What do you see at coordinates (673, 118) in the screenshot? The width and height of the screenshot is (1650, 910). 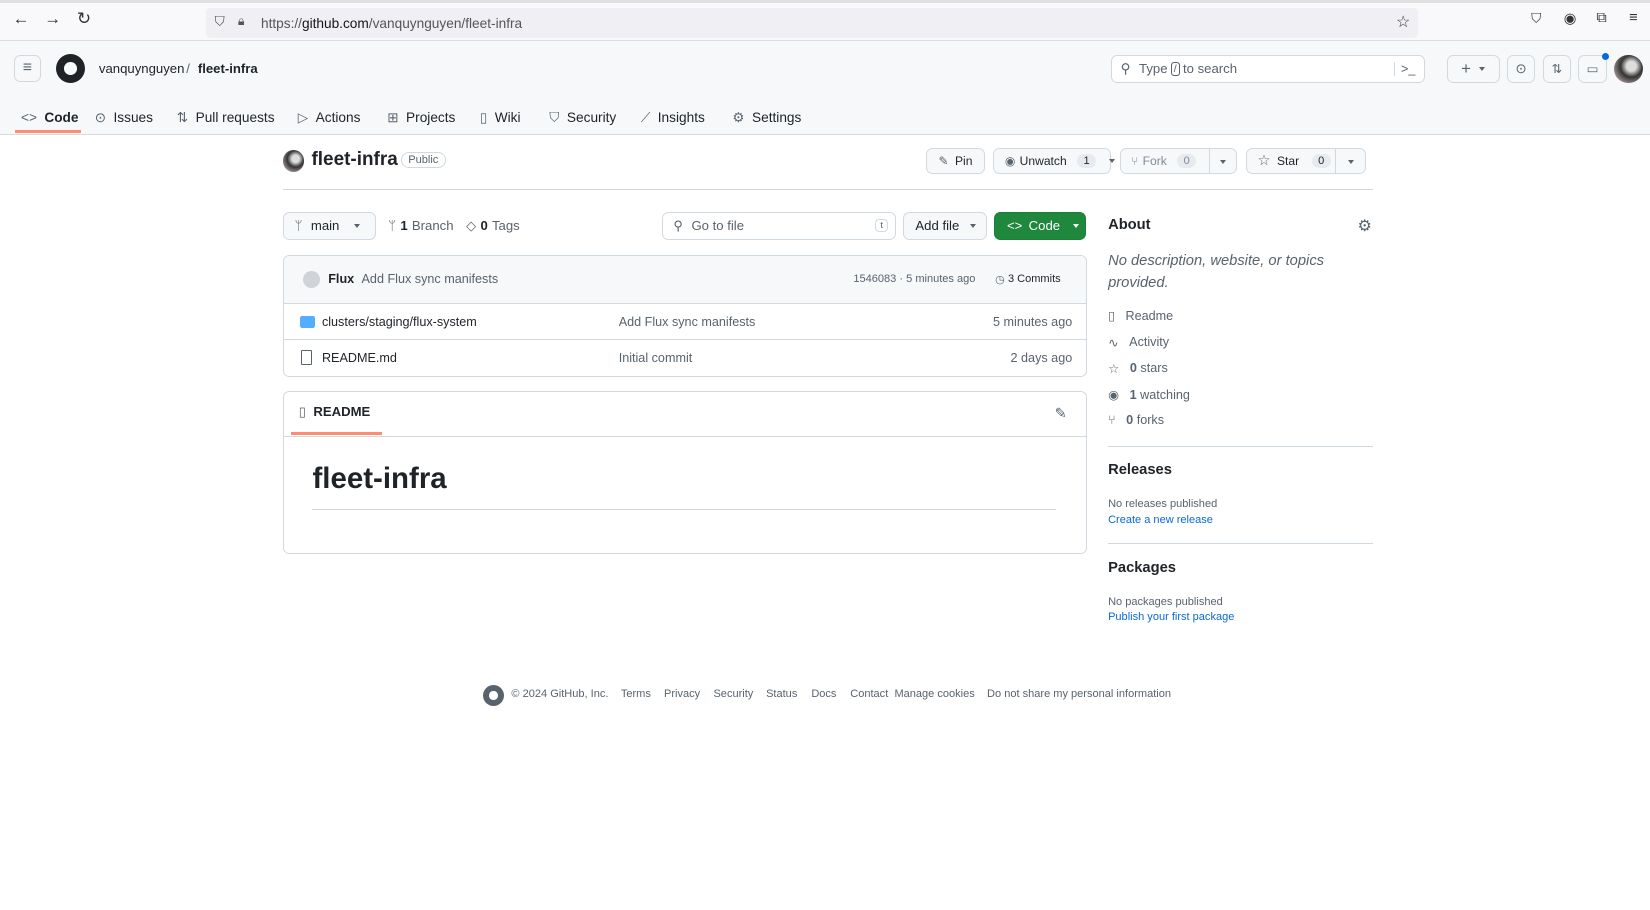 I see `tab-insights: ⟋ Insights` at bounding box center [673, 118].